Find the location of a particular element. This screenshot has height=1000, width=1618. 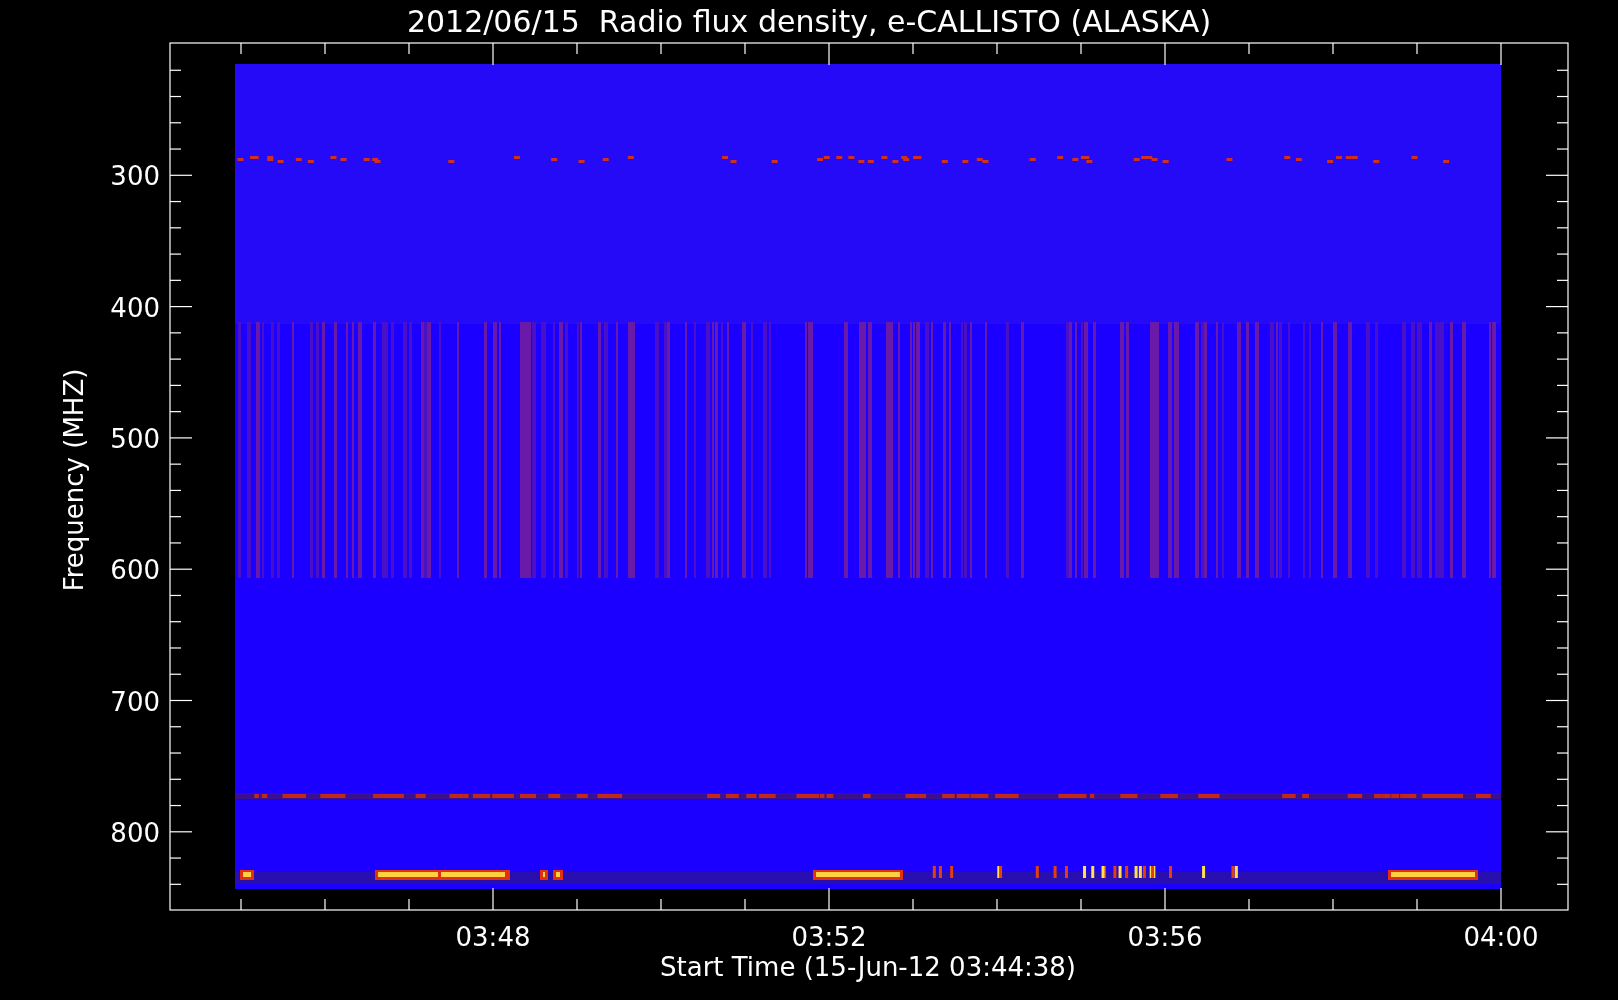

y-tick-label: 800 is located at coordinates (135, 832).